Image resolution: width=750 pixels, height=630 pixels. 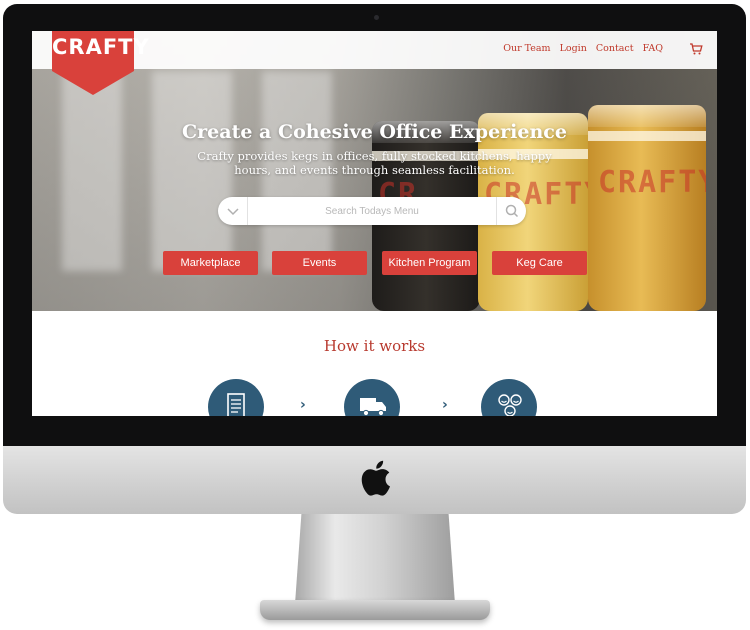 I want to click on delivery-truck-icon, so click(x=373, y=407).